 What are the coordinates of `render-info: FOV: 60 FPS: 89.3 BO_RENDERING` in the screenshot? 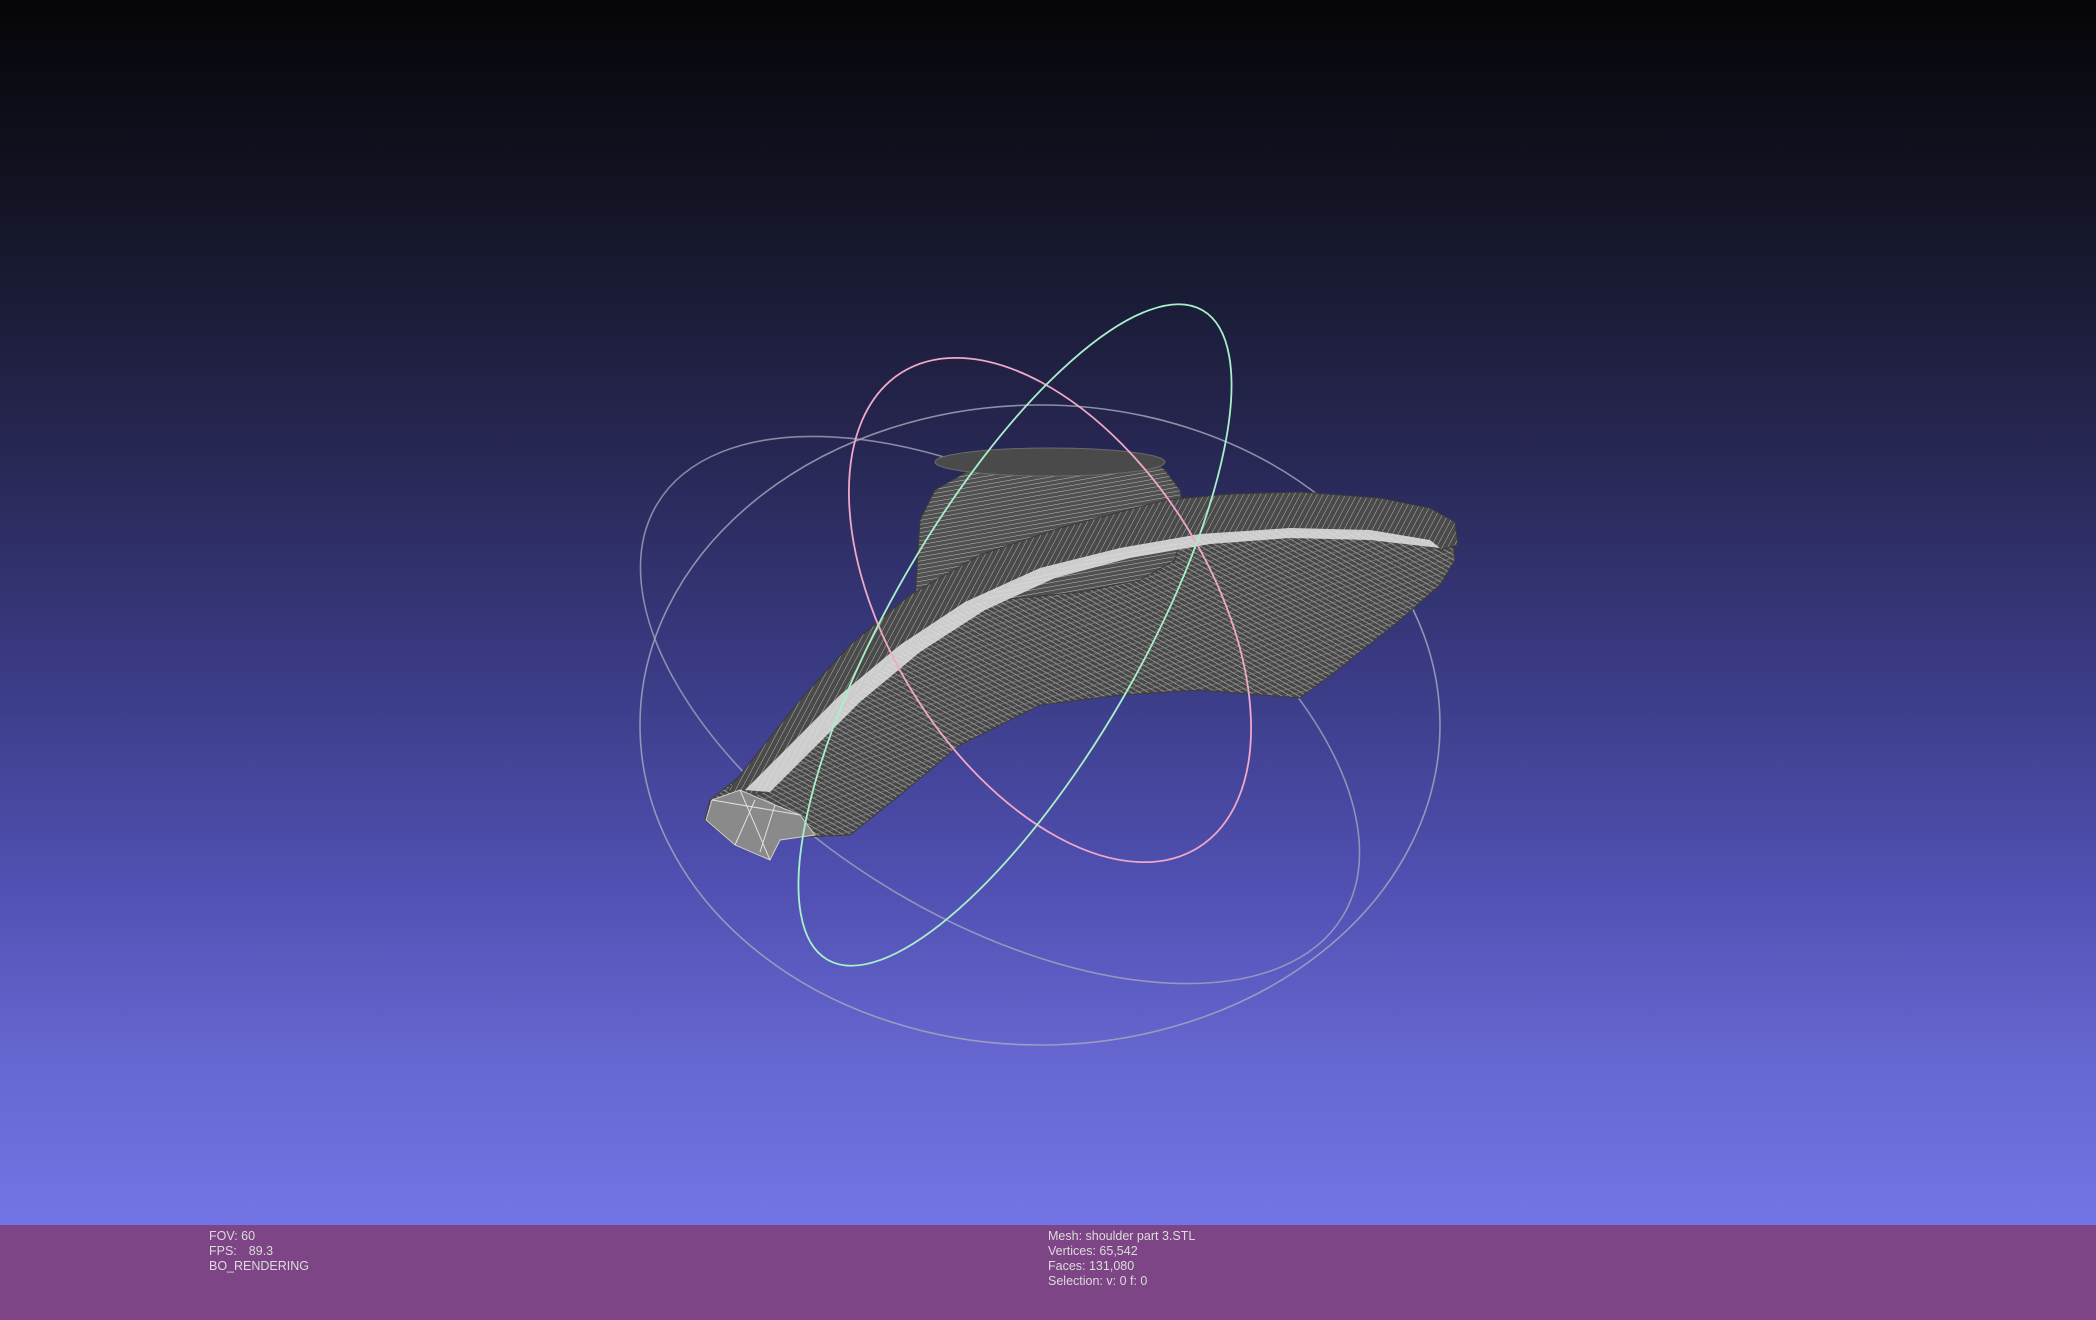 It's located at (259, 1251).